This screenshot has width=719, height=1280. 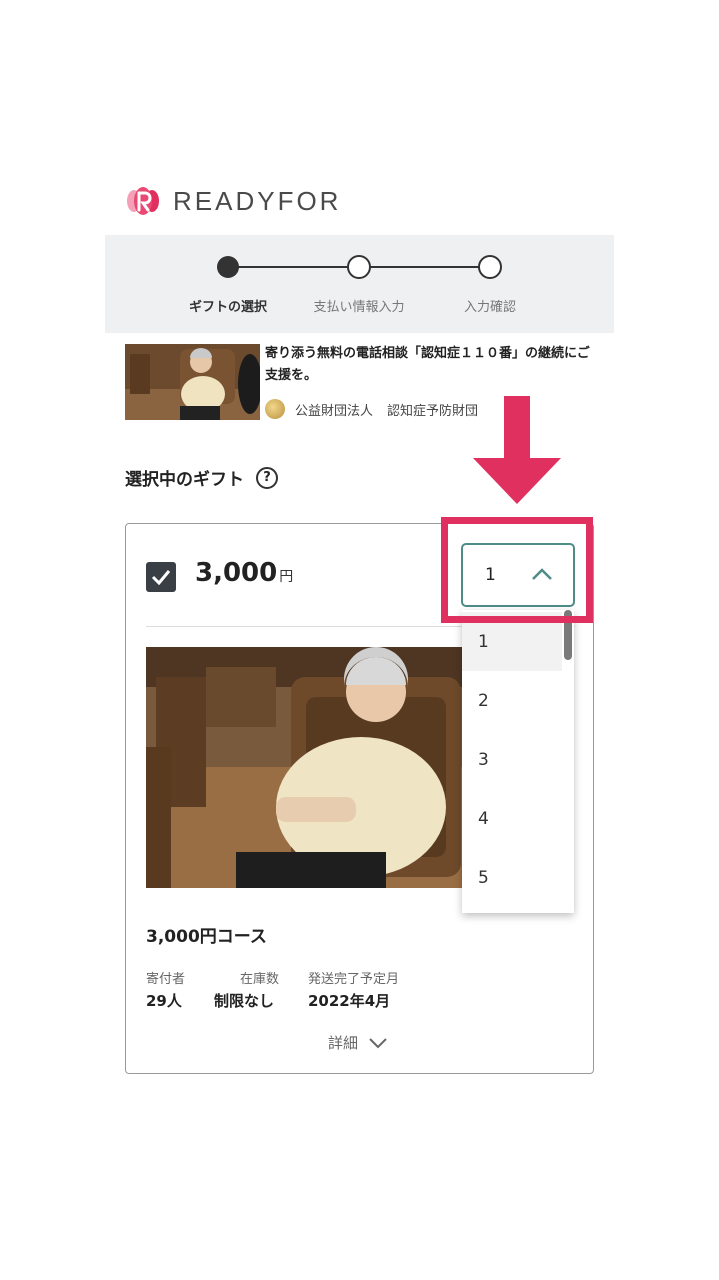 What do you see at coordinates (343, 1043) in the screenshot?
I see `details-label: 詳細` at bounding box center [343, 1043].